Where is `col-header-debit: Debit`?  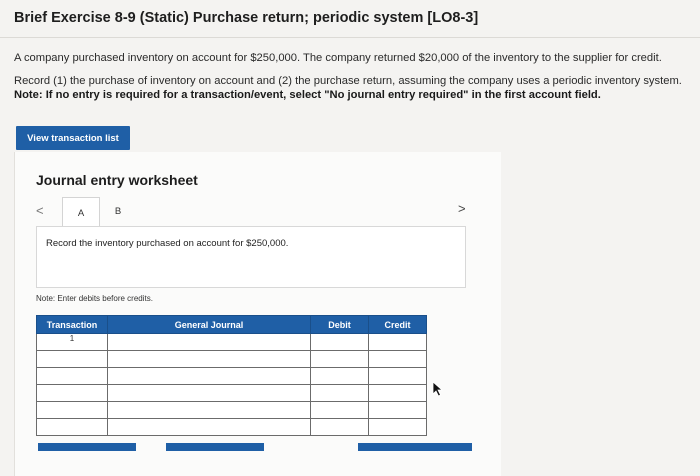 col-header-debit: Debit is located at coordinates (339, 324).